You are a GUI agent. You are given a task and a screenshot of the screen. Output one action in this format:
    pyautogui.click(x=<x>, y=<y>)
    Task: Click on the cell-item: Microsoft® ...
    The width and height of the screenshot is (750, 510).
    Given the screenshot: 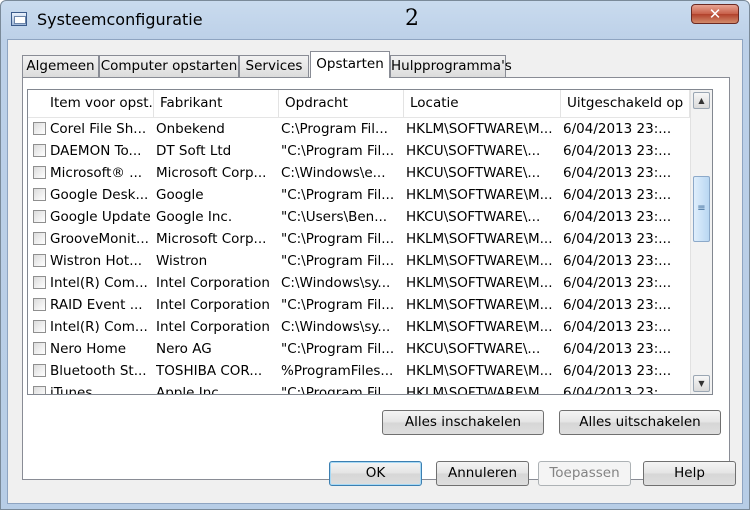 What is the action you would take?
    pyautogui.click(x=96, y=173)
    